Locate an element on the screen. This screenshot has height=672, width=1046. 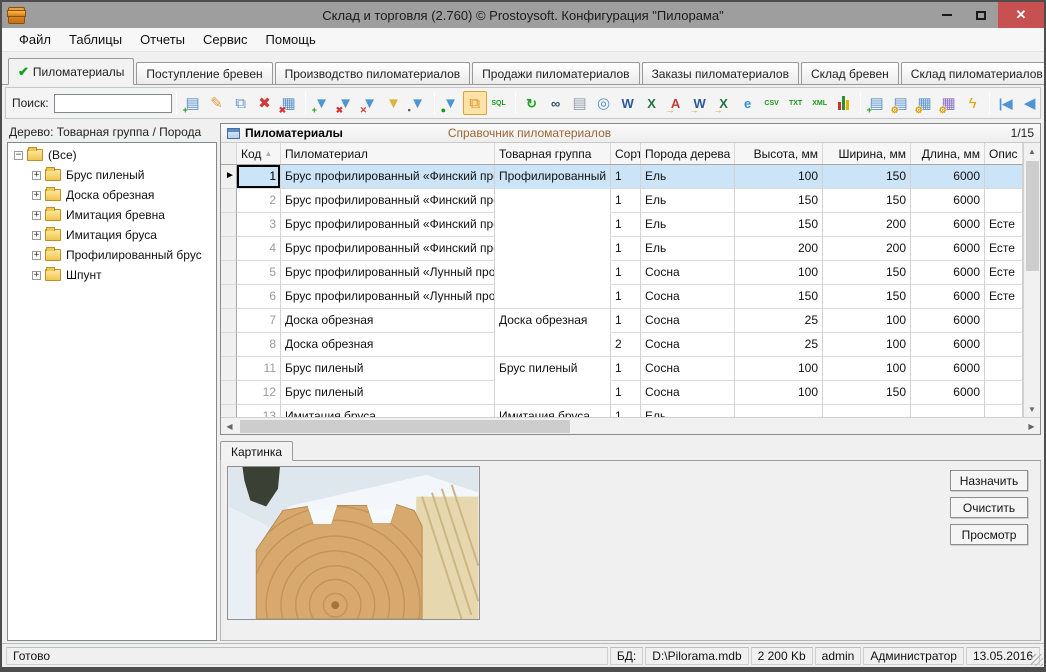
horizontal-scrollbar: ◀ ▶ is located at coordinates (630, 425).